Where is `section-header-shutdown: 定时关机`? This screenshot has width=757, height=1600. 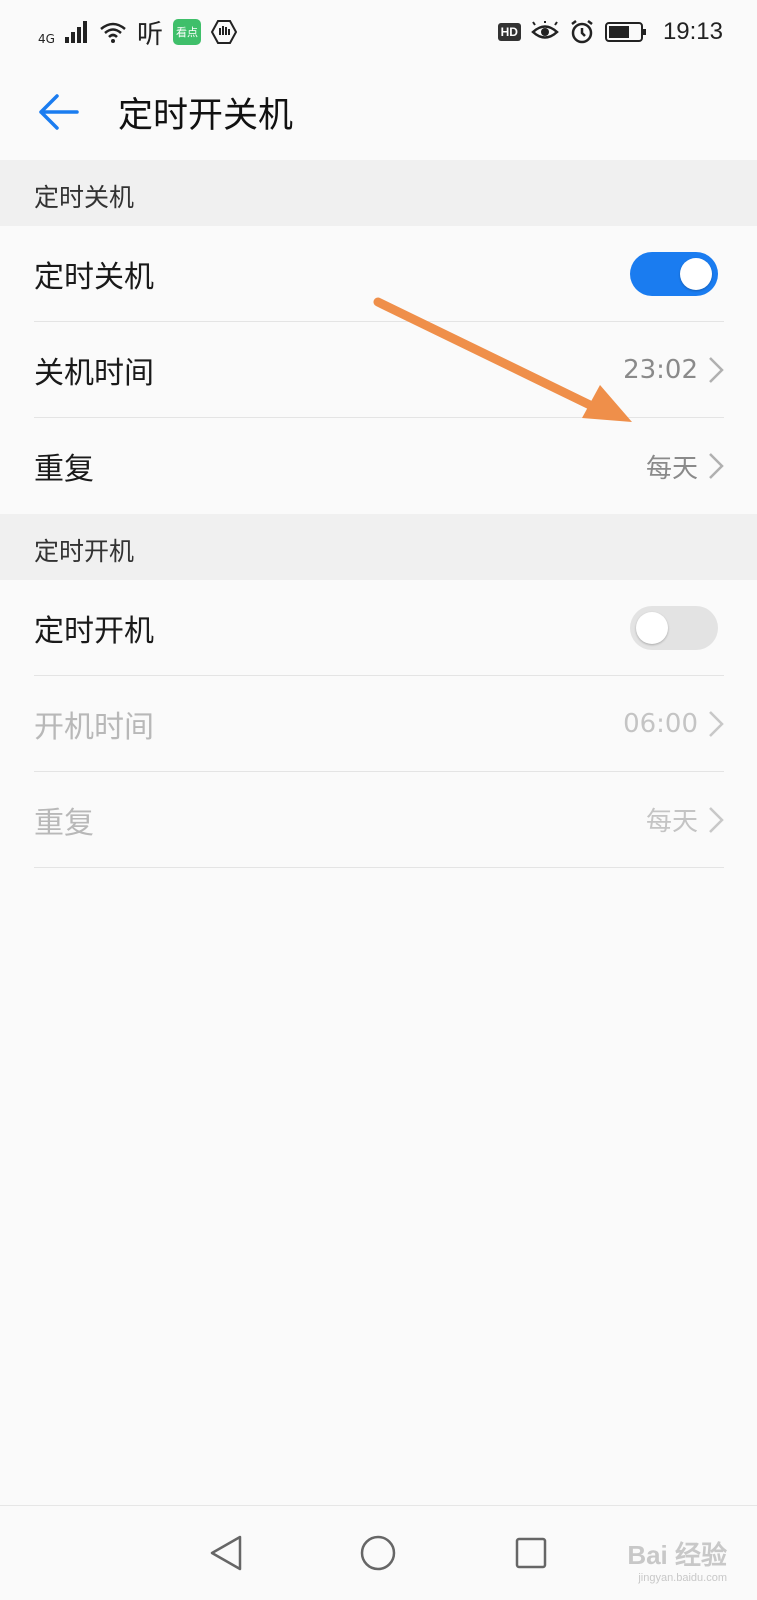 section-header-shutdown: 定时关机 is located at coordinates (378, 193).